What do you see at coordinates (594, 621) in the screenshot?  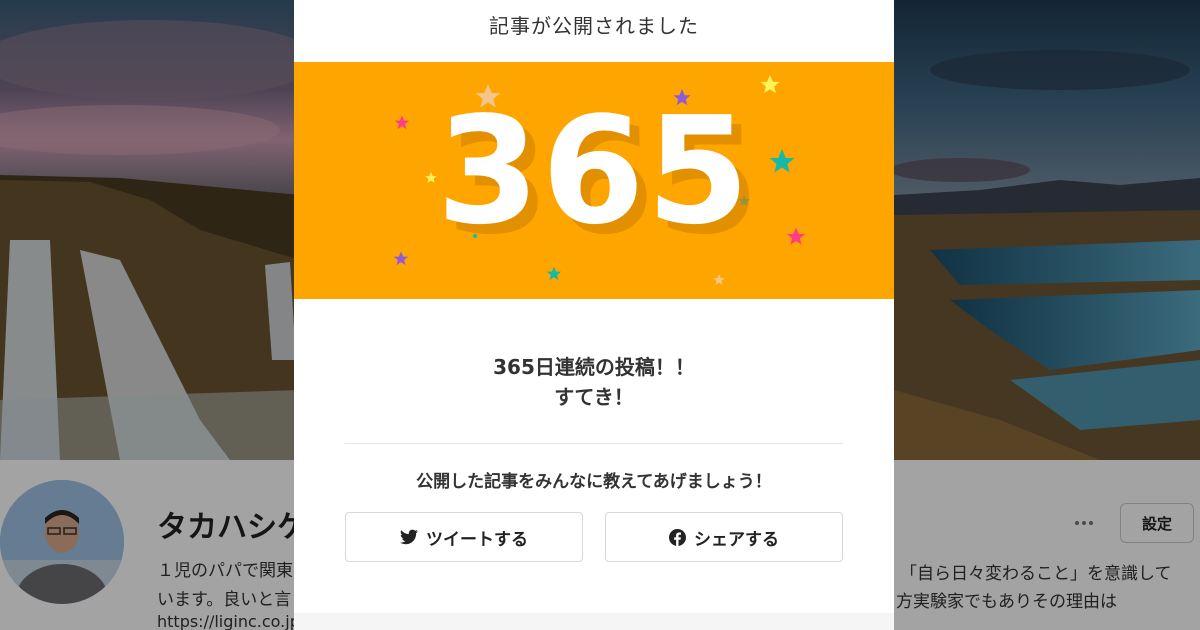 I see `modal-footer` at bounding box center [594, 621].